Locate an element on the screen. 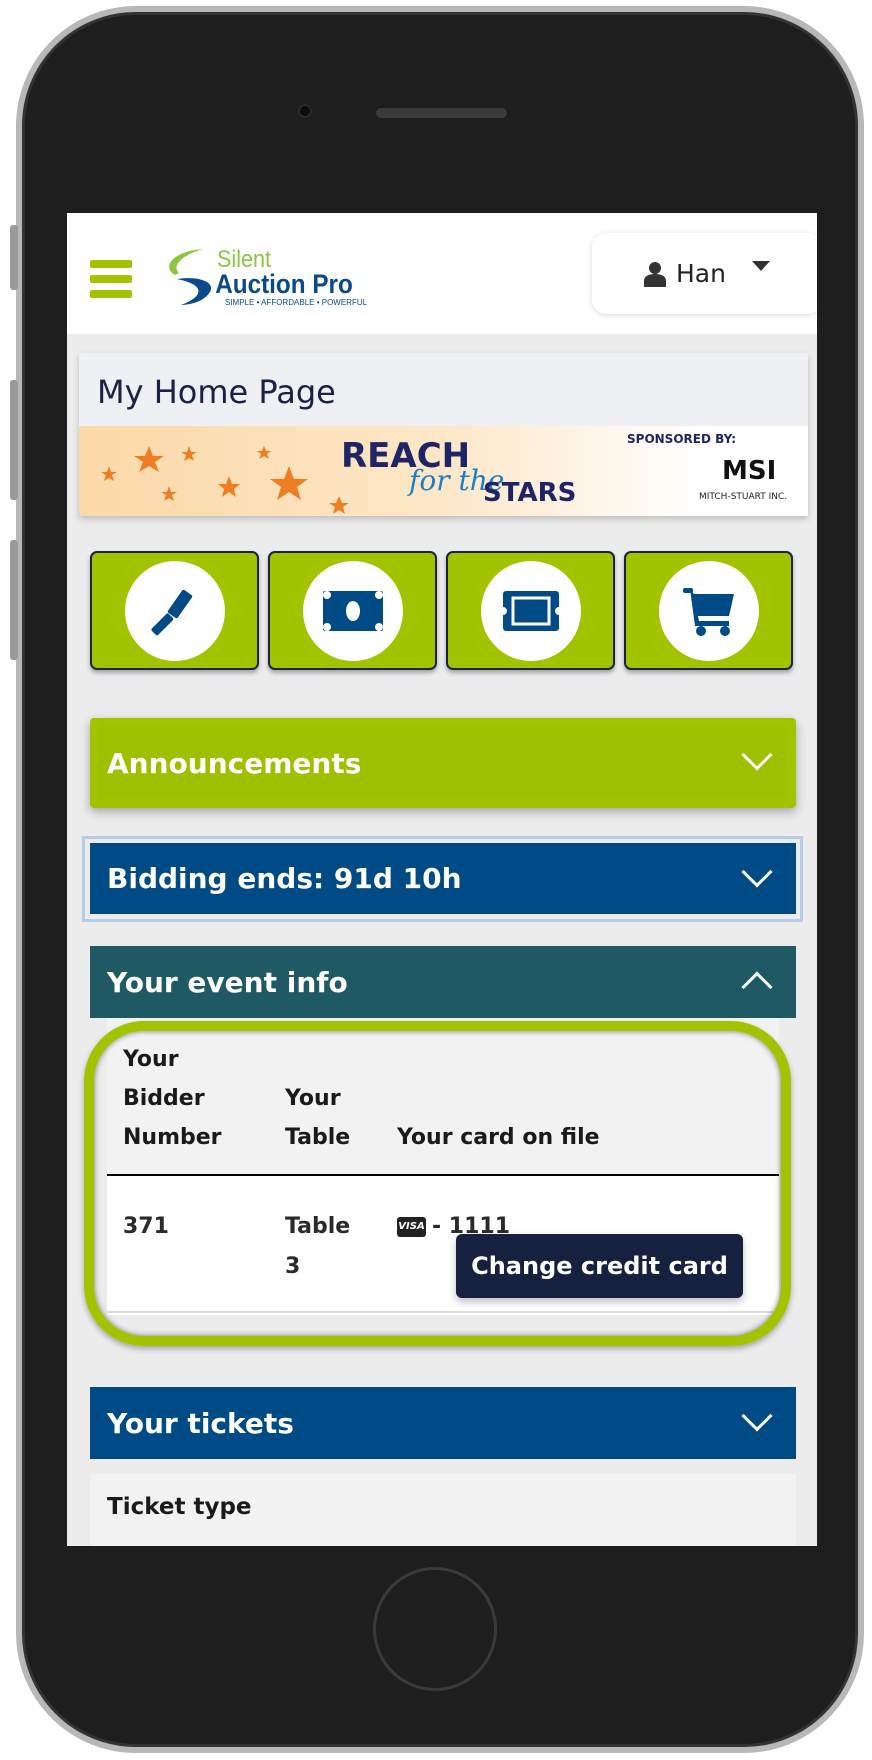 The image size is (872, 1760). cart-icon is located at coordinates (708, 611).